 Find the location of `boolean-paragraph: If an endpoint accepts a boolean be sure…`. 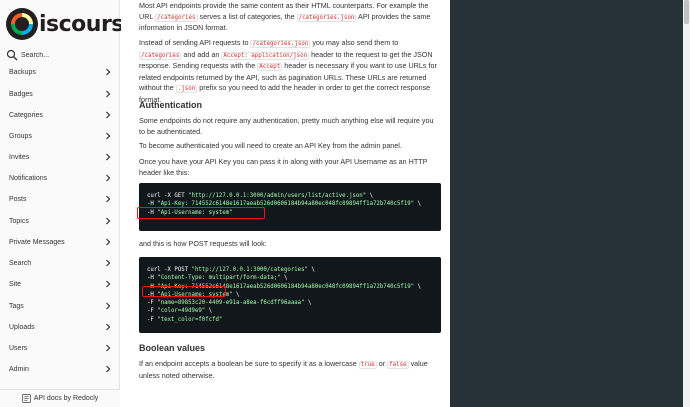

boolean-paragraph: If an endpoint accepts a boolean be sure… is located at coordinates (283, 369).